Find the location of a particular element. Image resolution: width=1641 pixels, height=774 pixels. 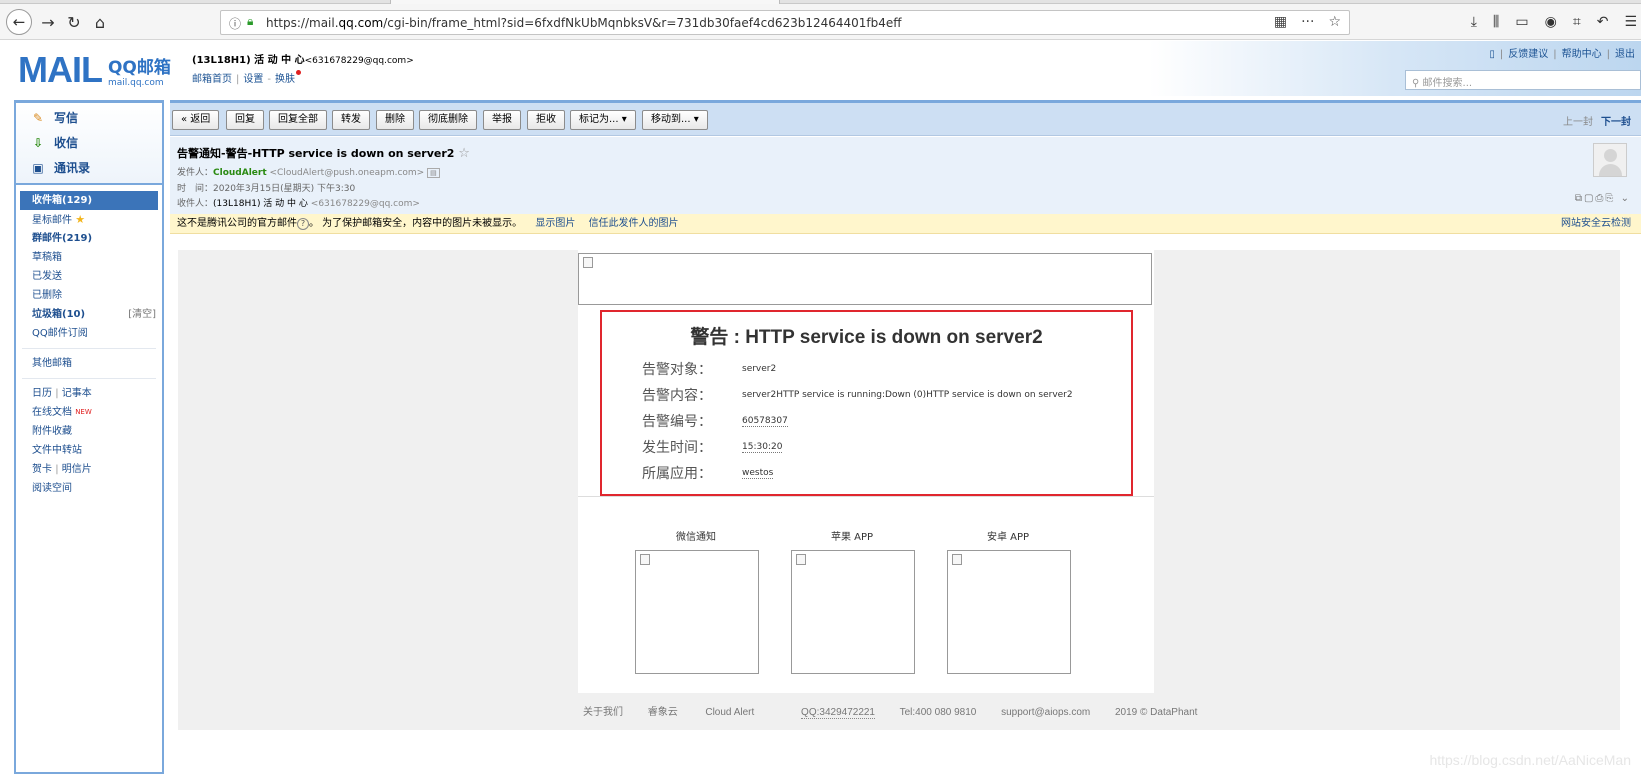

reject-button: 拒收 is located at coordinates (546, 120).